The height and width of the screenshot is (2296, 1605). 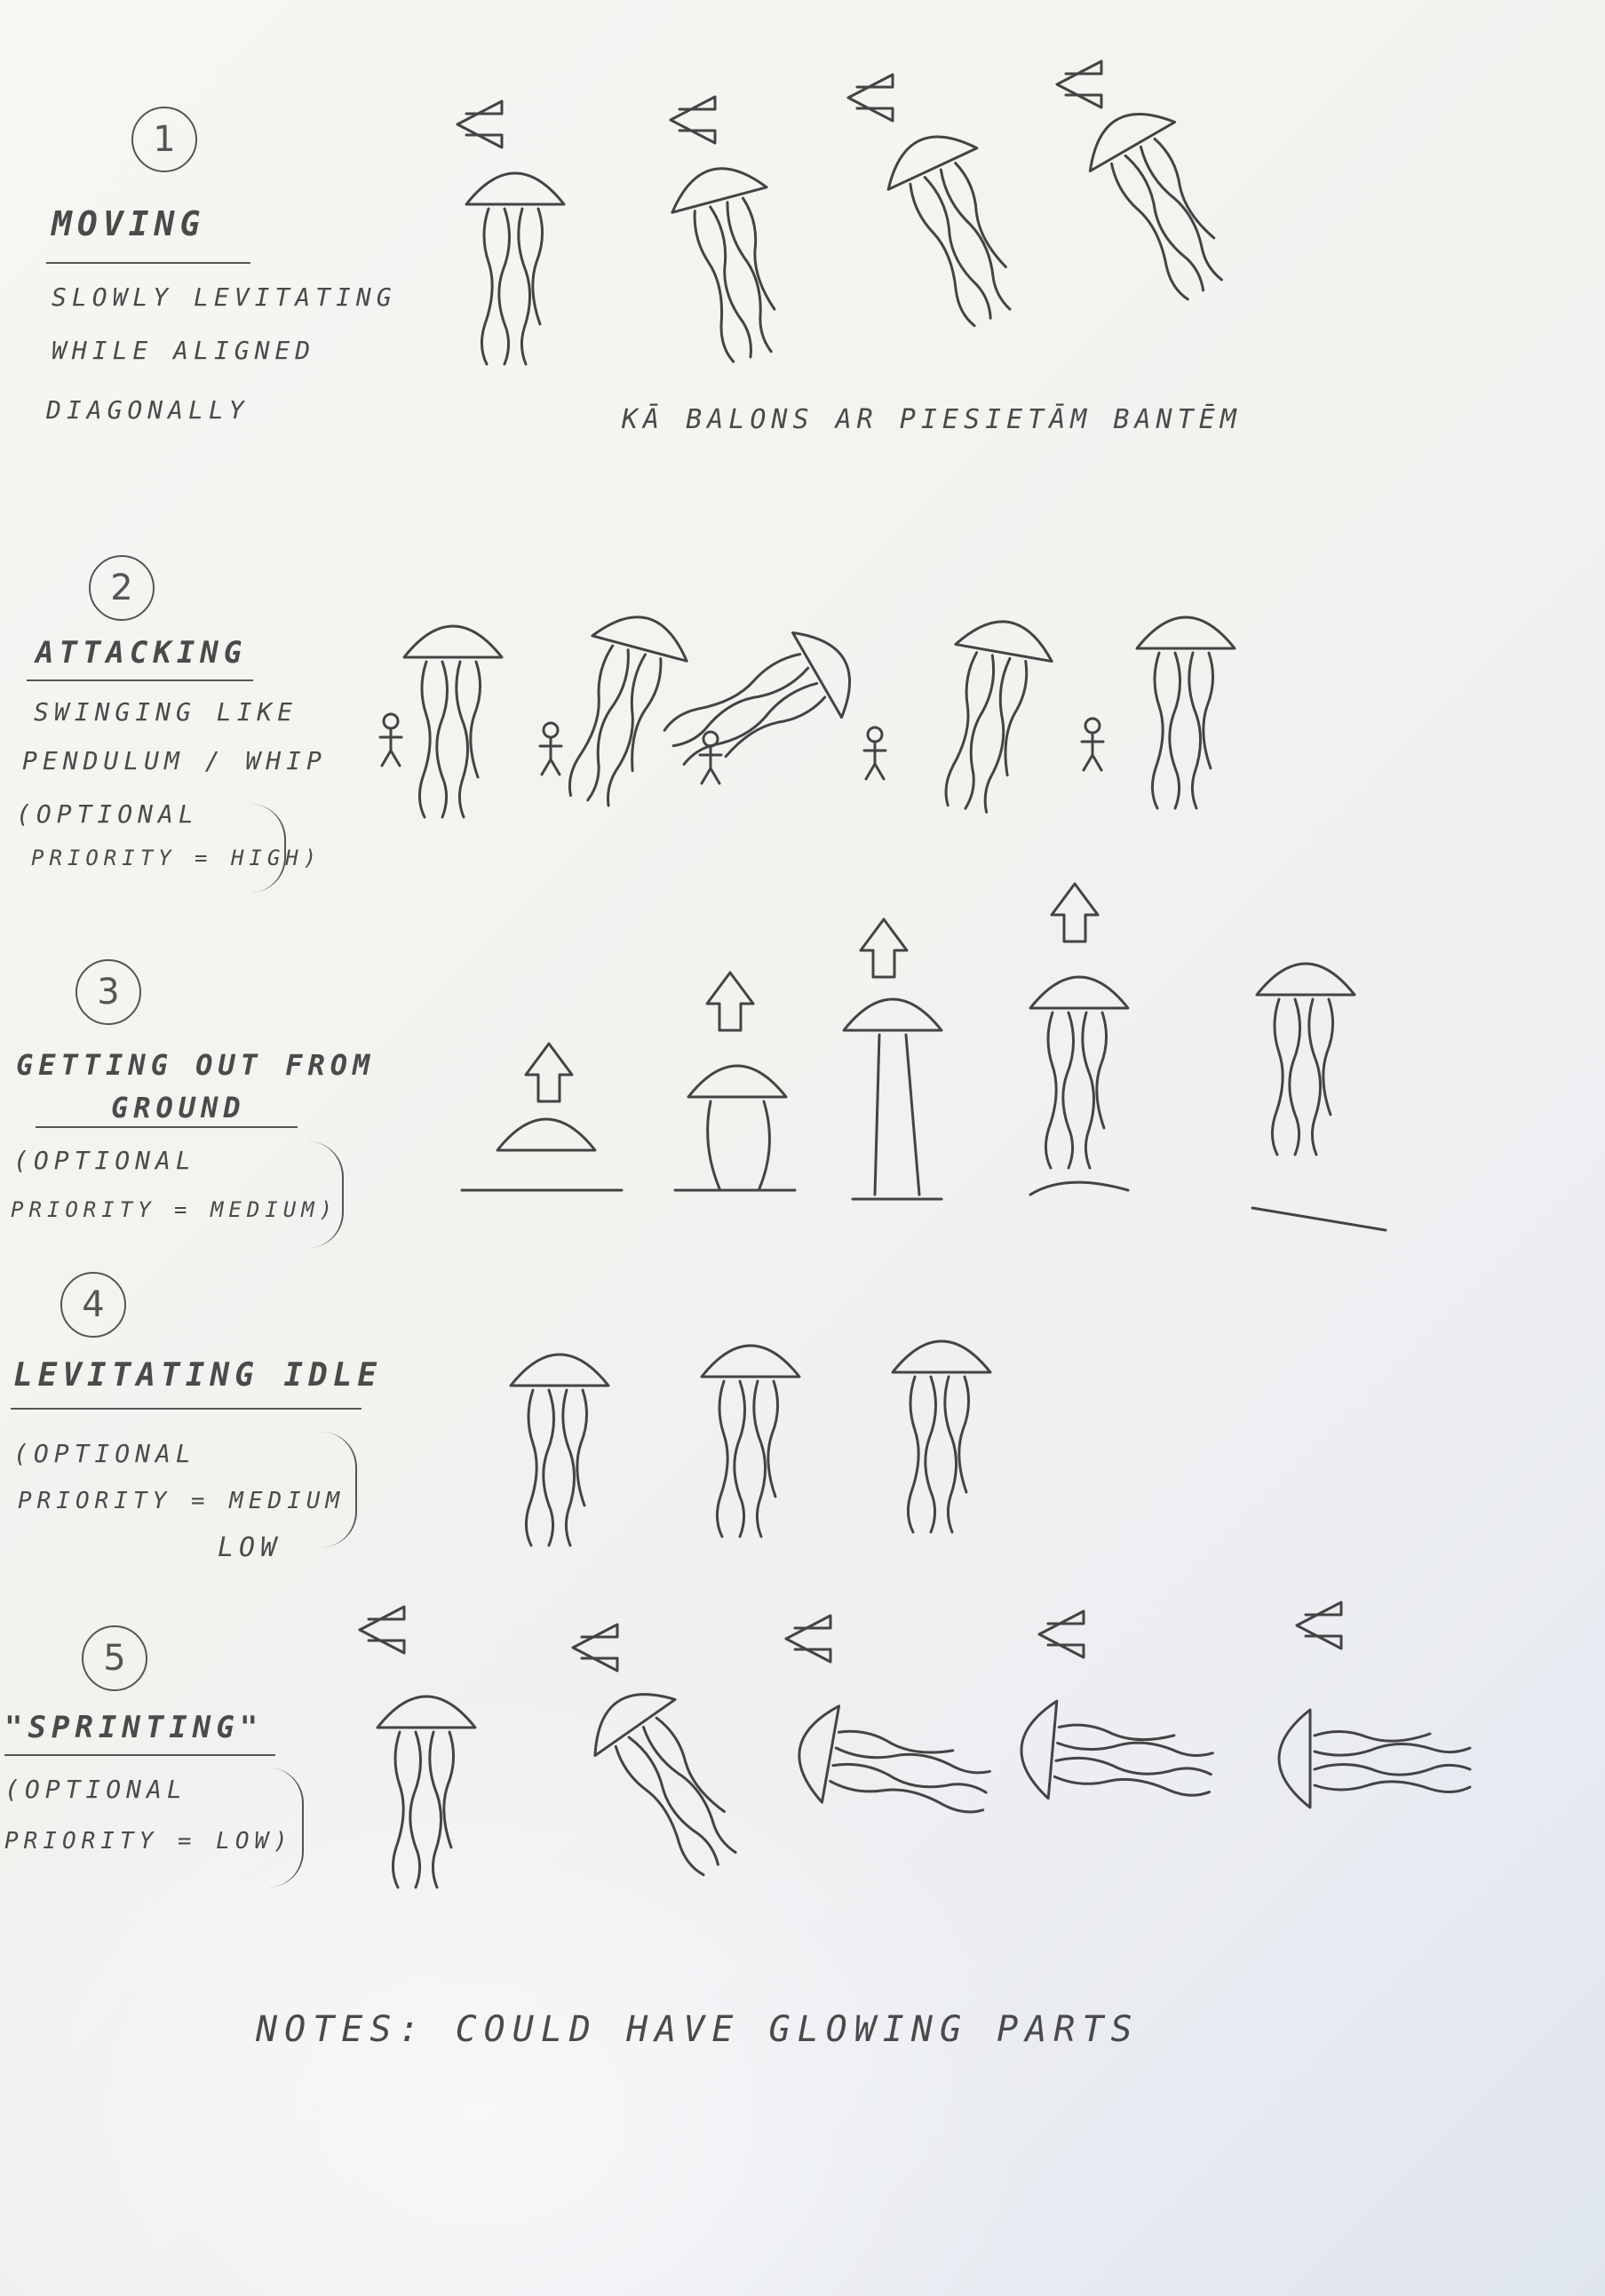 I want to click on row-2-attacking-sketches, so click(x=807, y=712).